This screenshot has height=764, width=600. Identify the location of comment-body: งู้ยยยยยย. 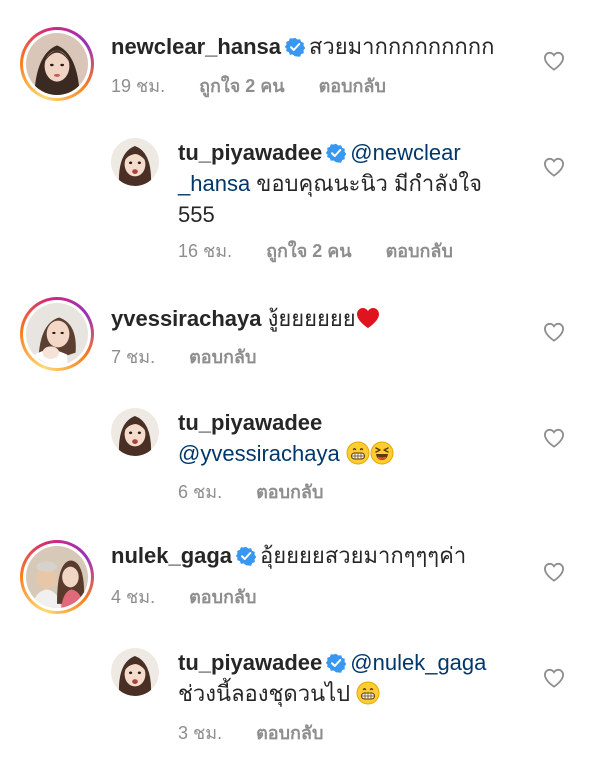
(311, 318).